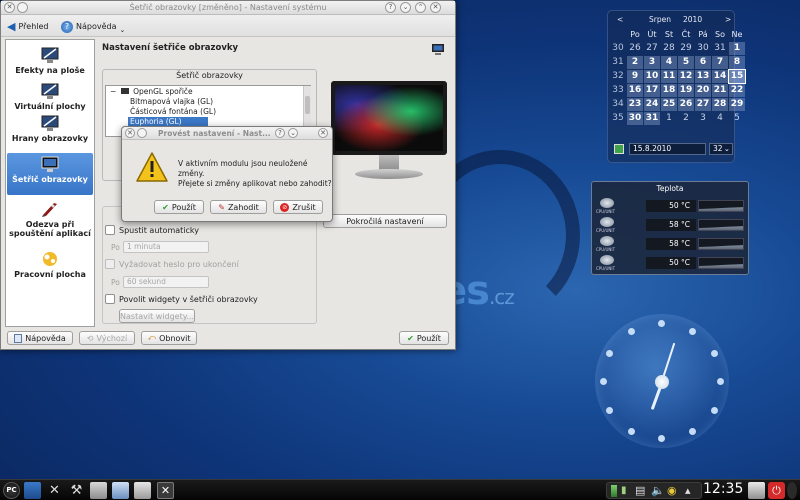 The image size is (800, 500). What do you see at coordinates (152, 230) in the screenshot?
I see `start-automatically-checkbox: Spustit automaticky` at bounding box center [152, 230].